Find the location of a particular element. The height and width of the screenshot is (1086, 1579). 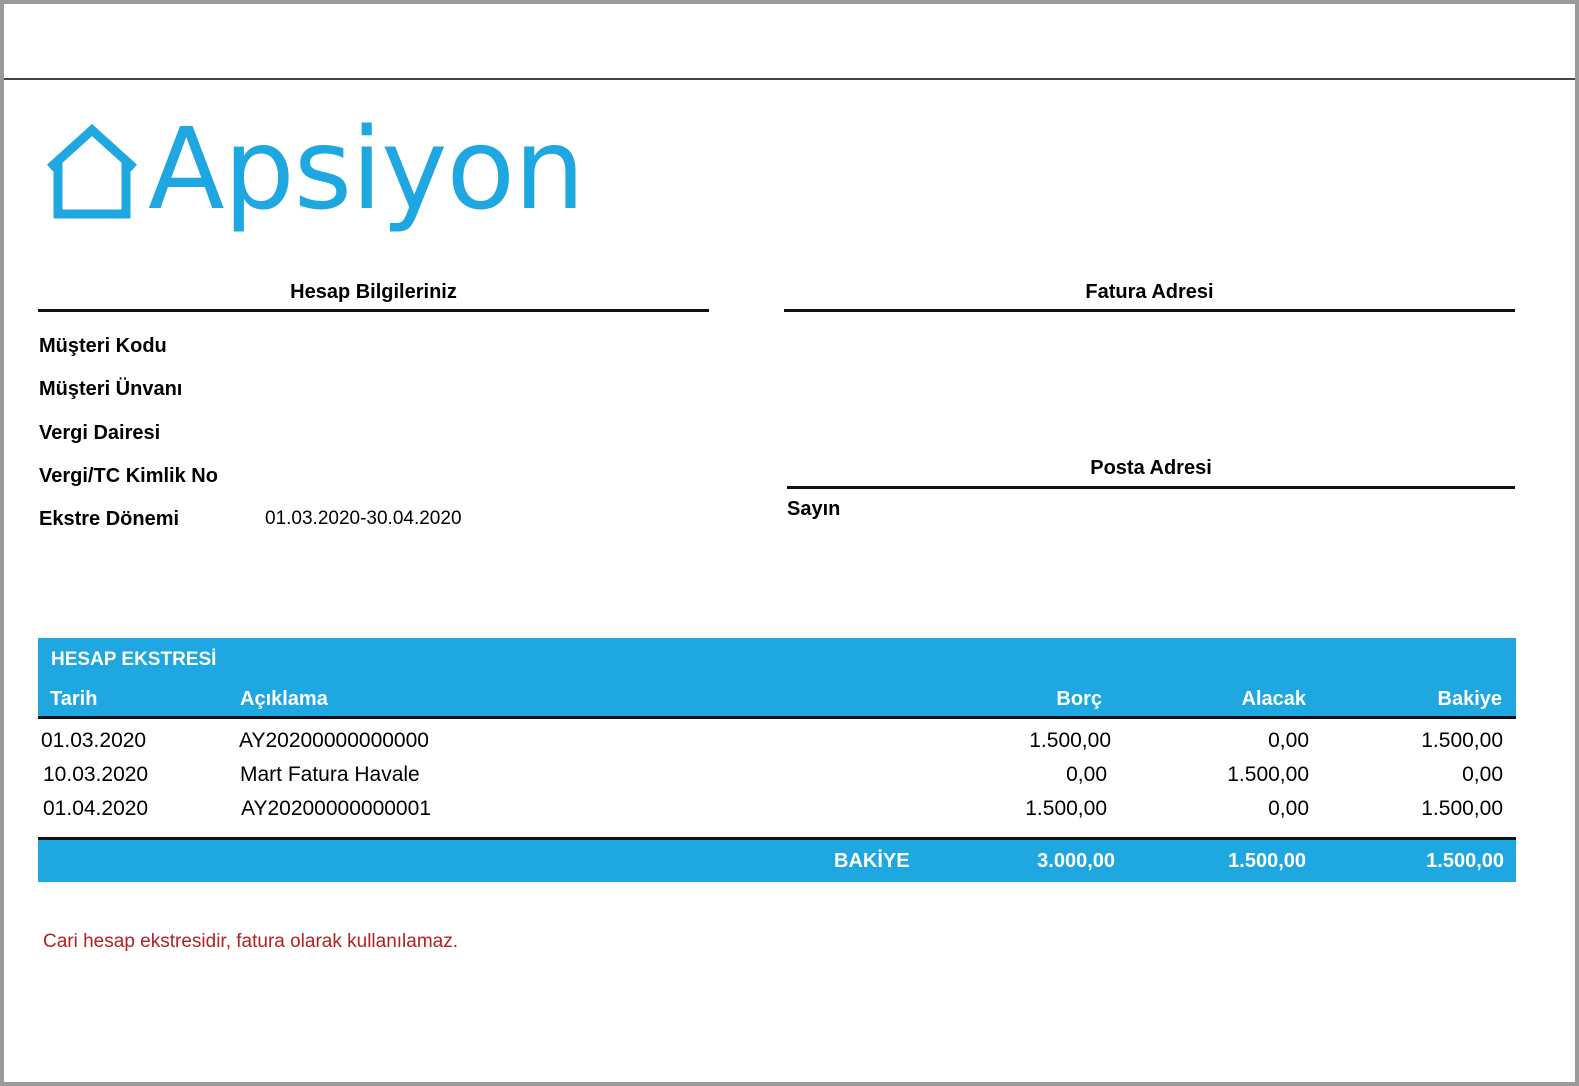

statement-period-label: Ekstre Dönemi is located at coordinates (109, 519).